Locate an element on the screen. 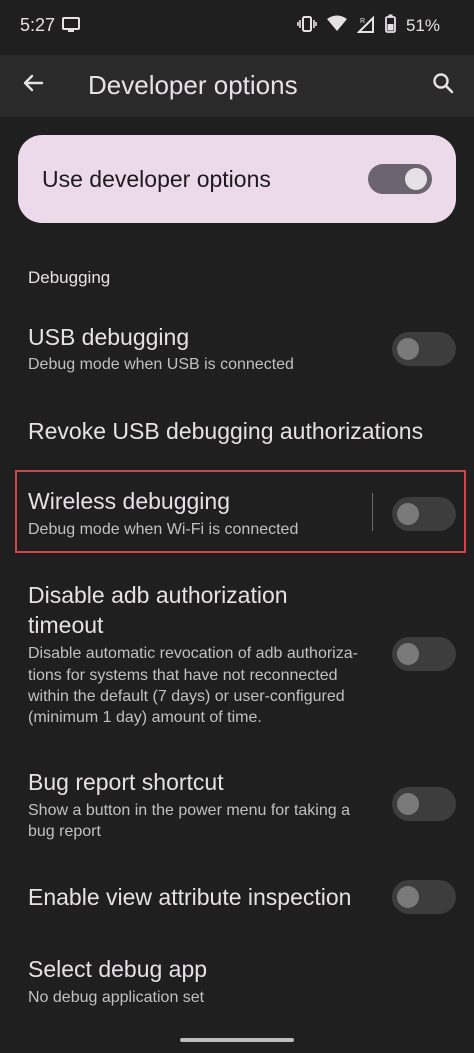  setting-subtitle-line2: bug report is located at coordinates (64, 831).